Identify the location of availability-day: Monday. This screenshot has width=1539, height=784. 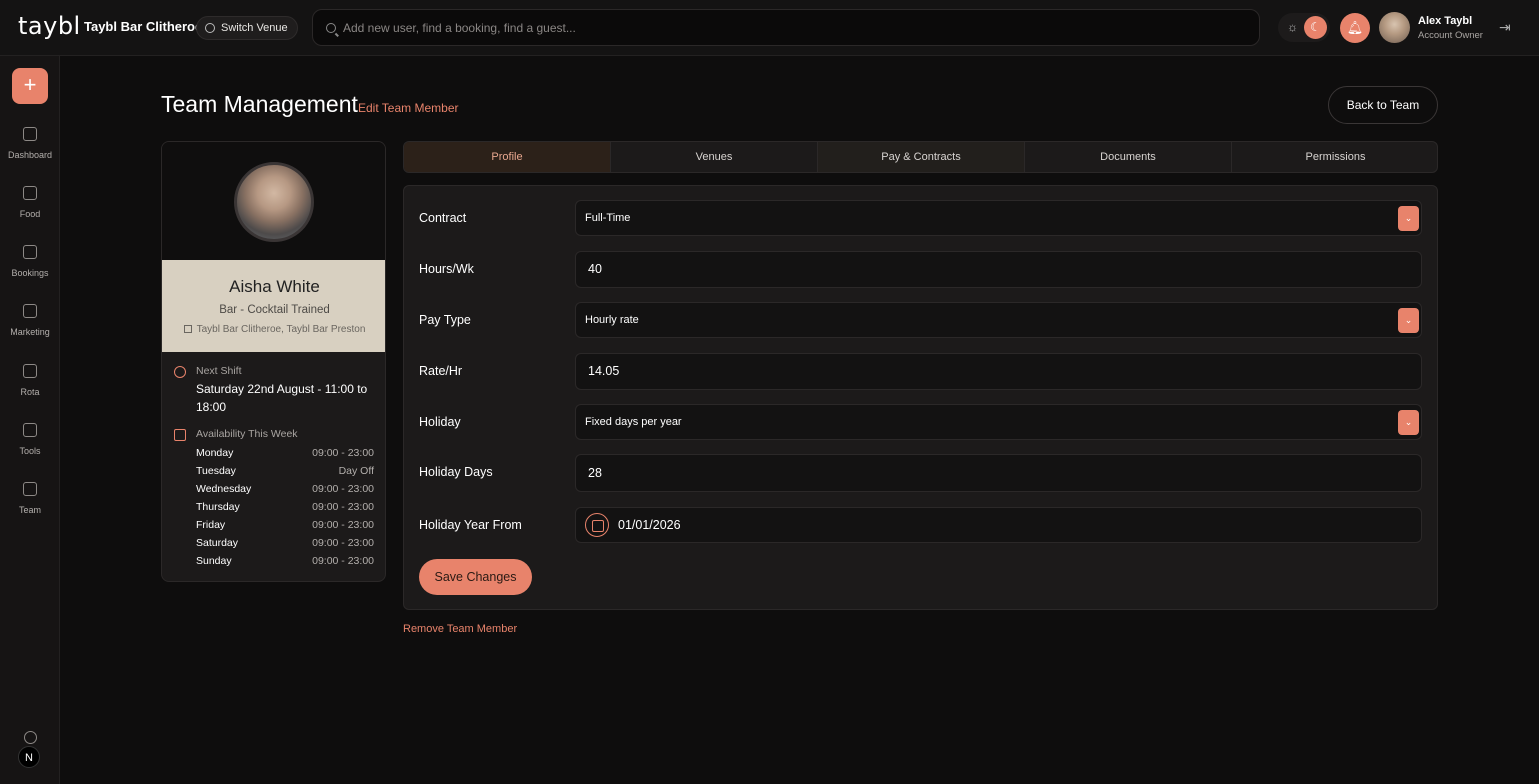
(215, 453).